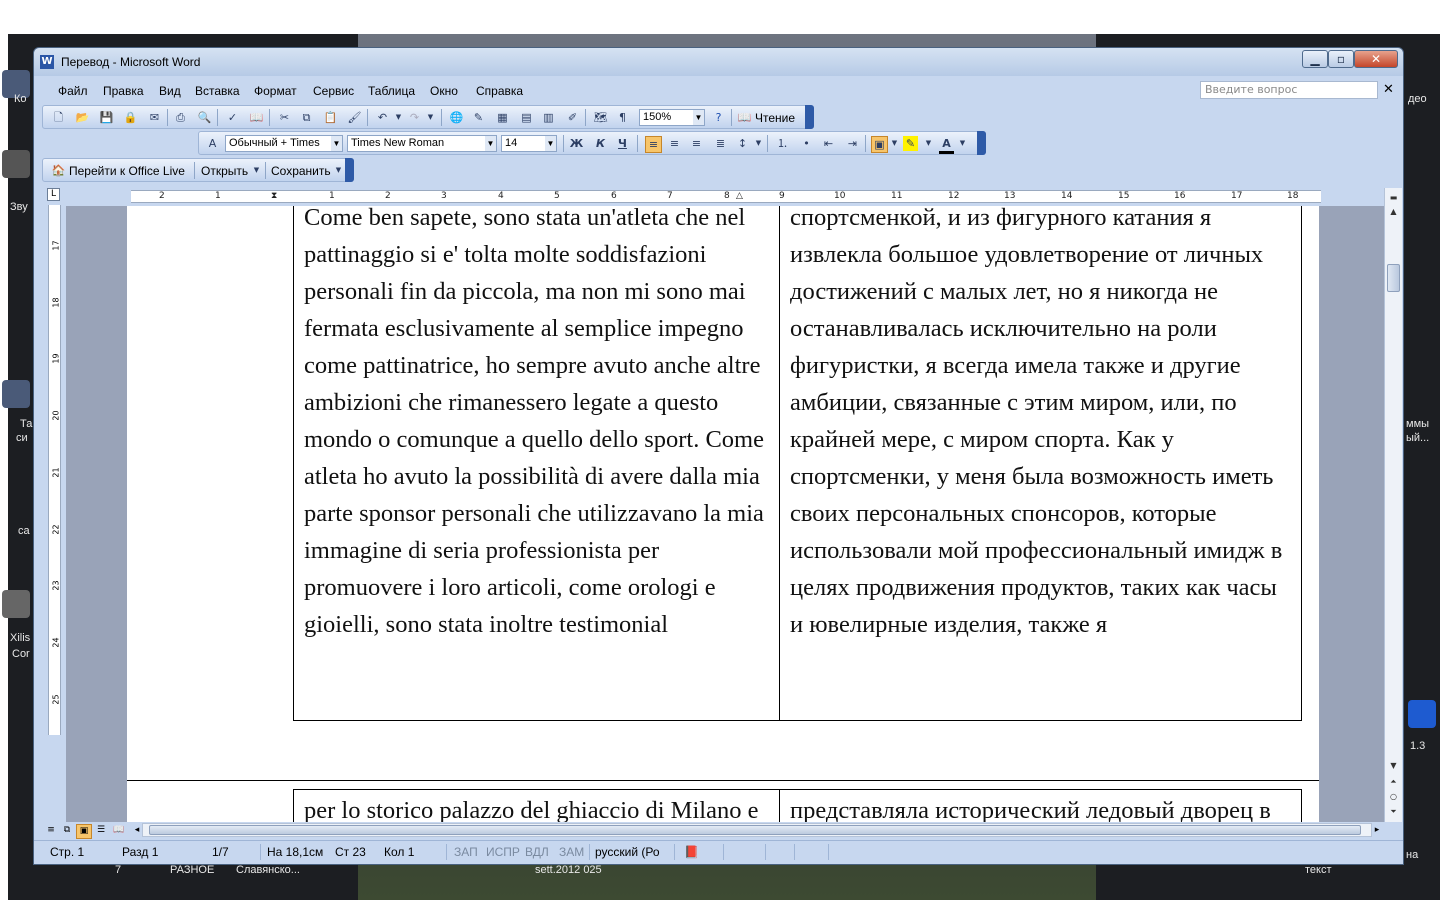  Describe the element at coordinates (1393, 811) in the screenshot. I see `next-page-icon: ⏷` at that location.